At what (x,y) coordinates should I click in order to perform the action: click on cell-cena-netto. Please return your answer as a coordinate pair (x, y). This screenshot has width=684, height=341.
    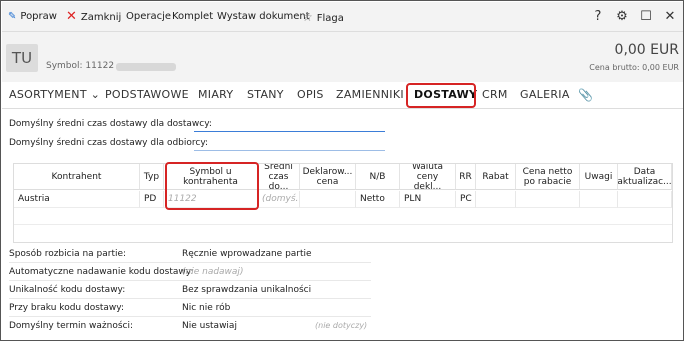
    Looking at the image, I should click on (548, 199).